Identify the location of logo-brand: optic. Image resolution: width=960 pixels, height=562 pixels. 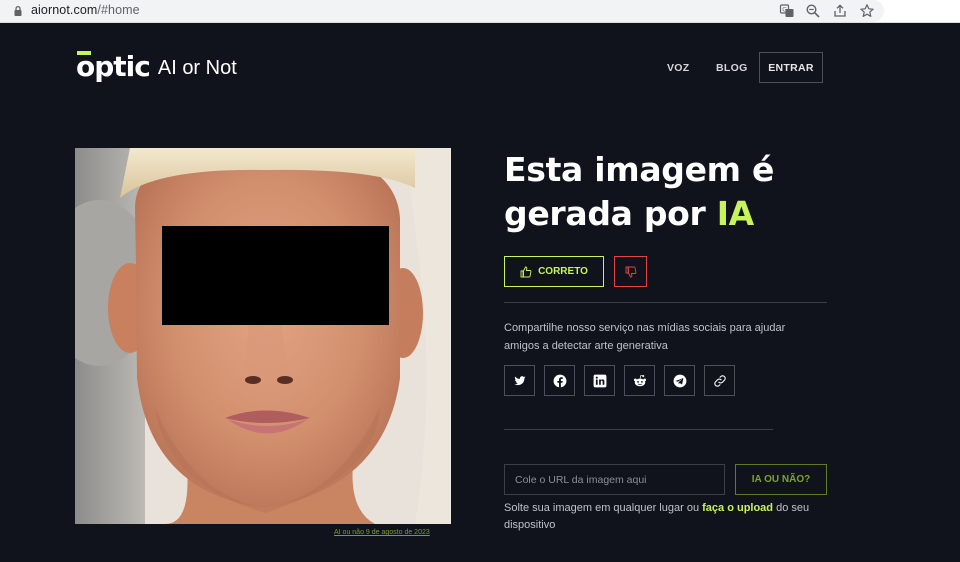
(113, 67).